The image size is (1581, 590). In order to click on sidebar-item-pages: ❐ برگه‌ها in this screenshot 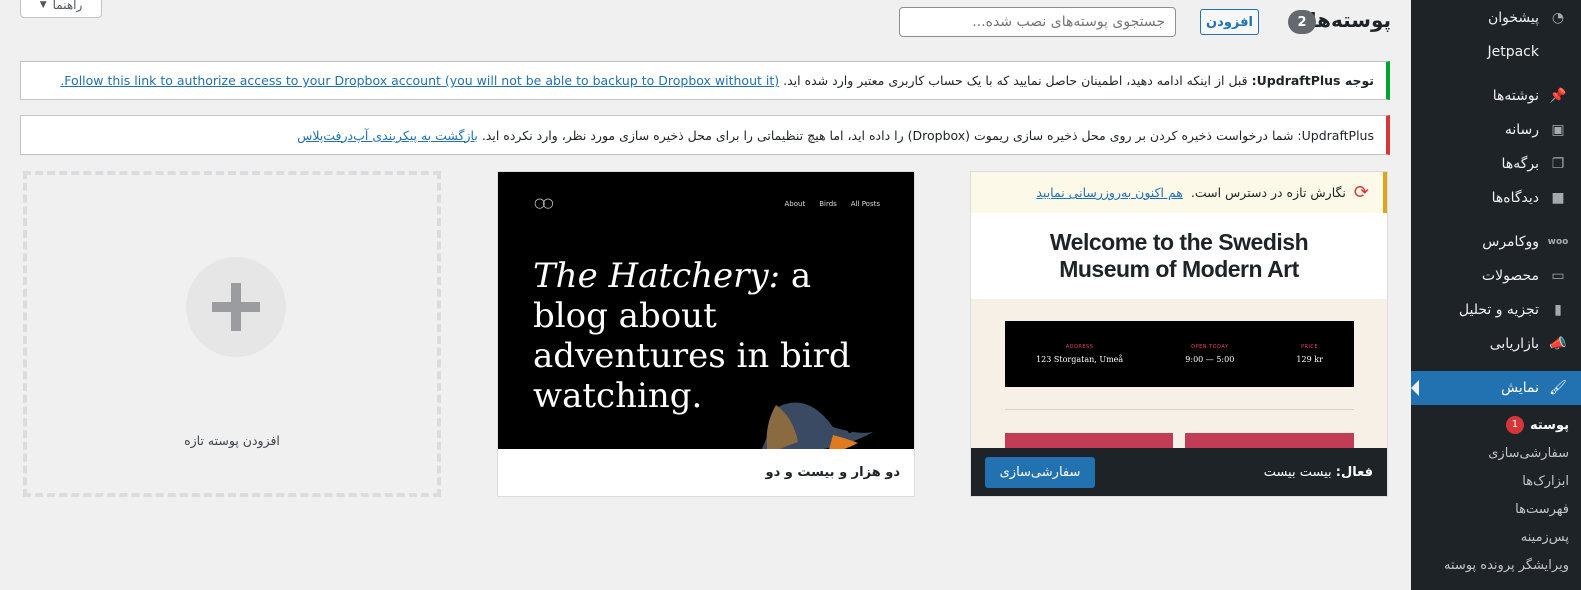, I will do `click(1496, 164)`.